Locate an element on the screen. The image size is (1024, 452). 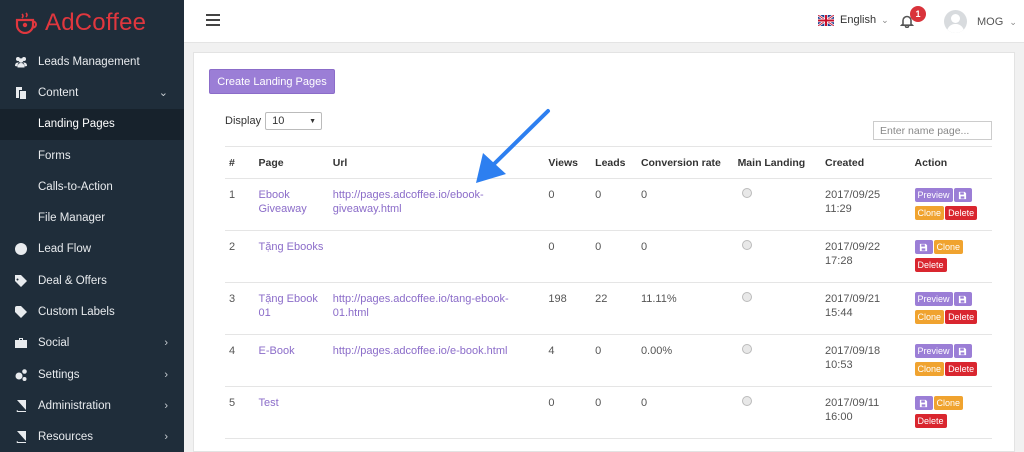
tag-icon is located at coordinates (21, 281).